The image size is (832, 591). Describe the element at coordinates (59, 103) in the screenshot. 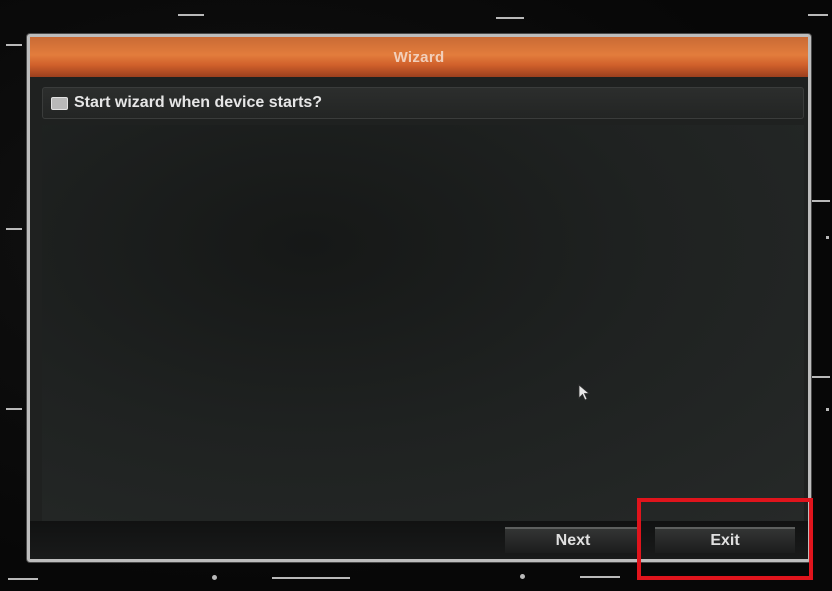

I see `checkbox-icon` at that location.